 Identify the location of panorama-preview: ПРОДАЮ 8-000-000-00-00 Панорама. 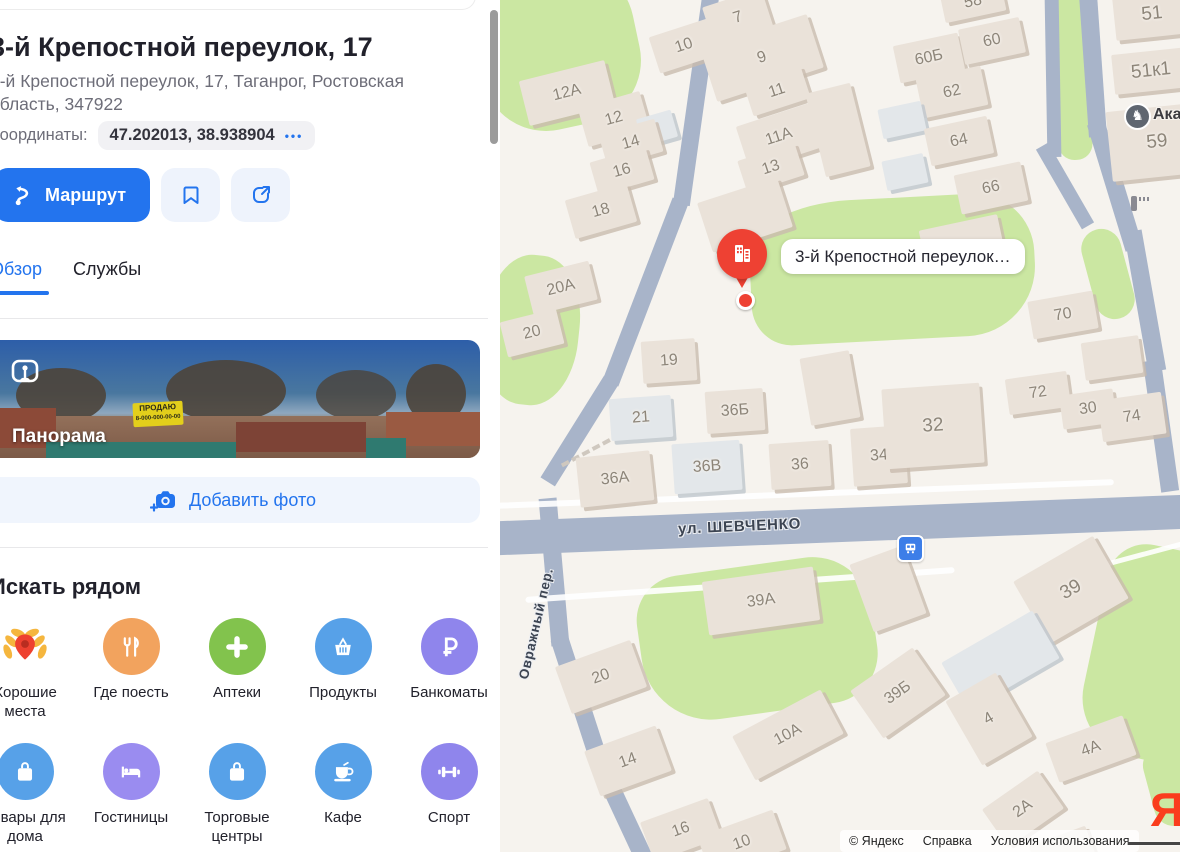
(240, 399).